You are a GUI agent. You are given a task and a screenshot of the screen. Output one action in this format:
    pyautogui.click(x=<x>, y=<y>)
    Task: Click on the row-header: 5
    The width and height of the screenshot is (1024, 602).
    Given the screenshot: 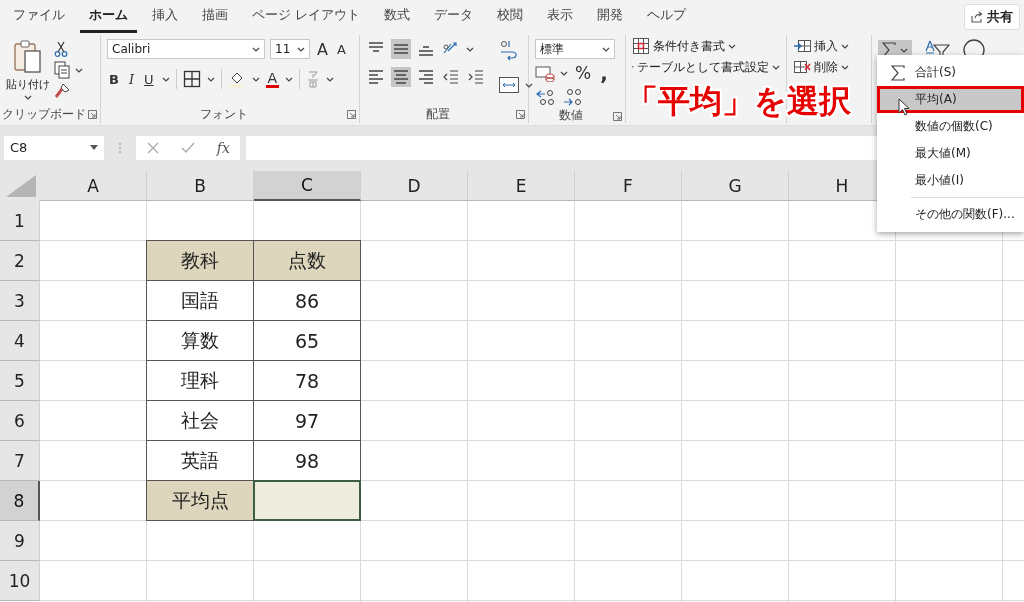 What is the action you would take?
    pyautogui.click(x=20, y=381)
    